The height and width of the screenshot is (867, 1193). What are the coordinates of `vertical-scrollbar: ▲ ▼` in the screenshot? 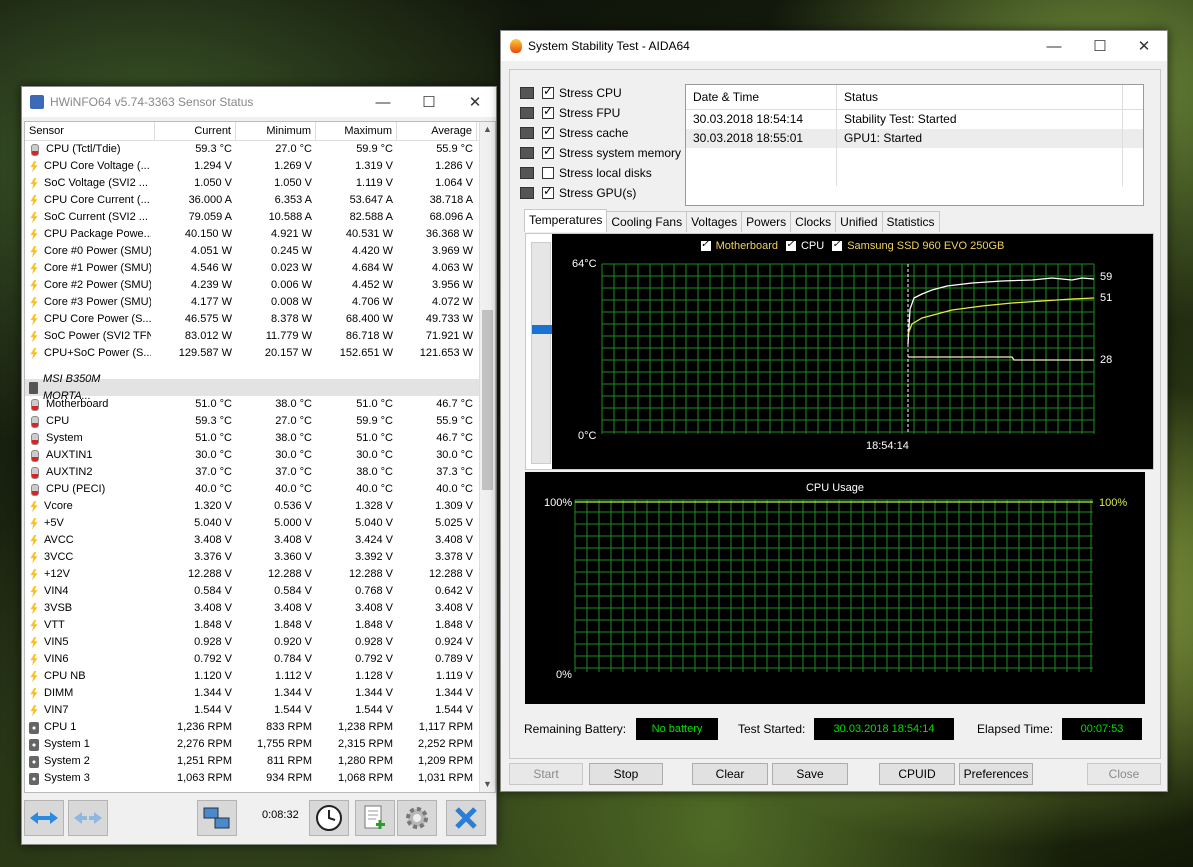 It's located at (487, 457).